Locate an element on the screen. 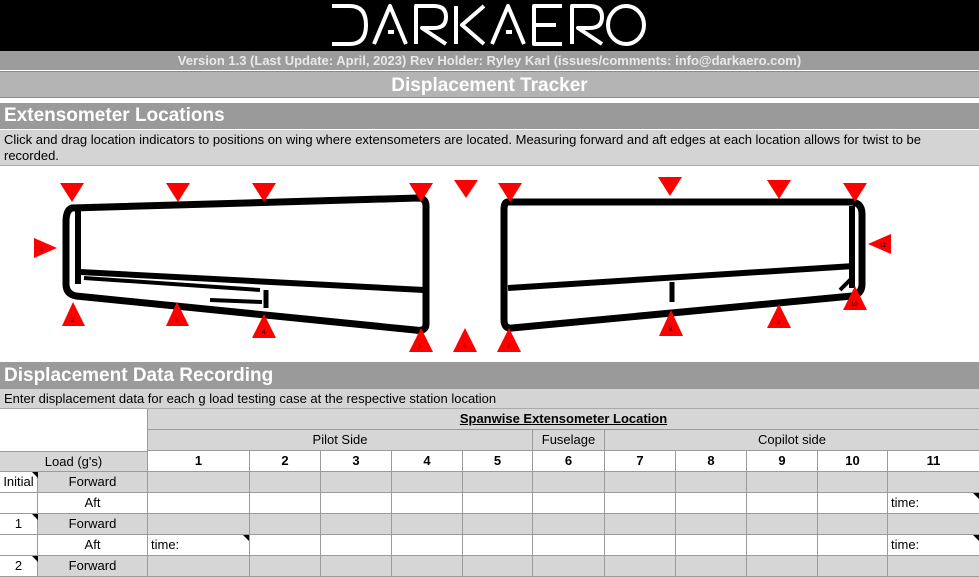 The width and height of the screenshot is (979, 577). svg-text: 10 is located at coordinates (854, 305).